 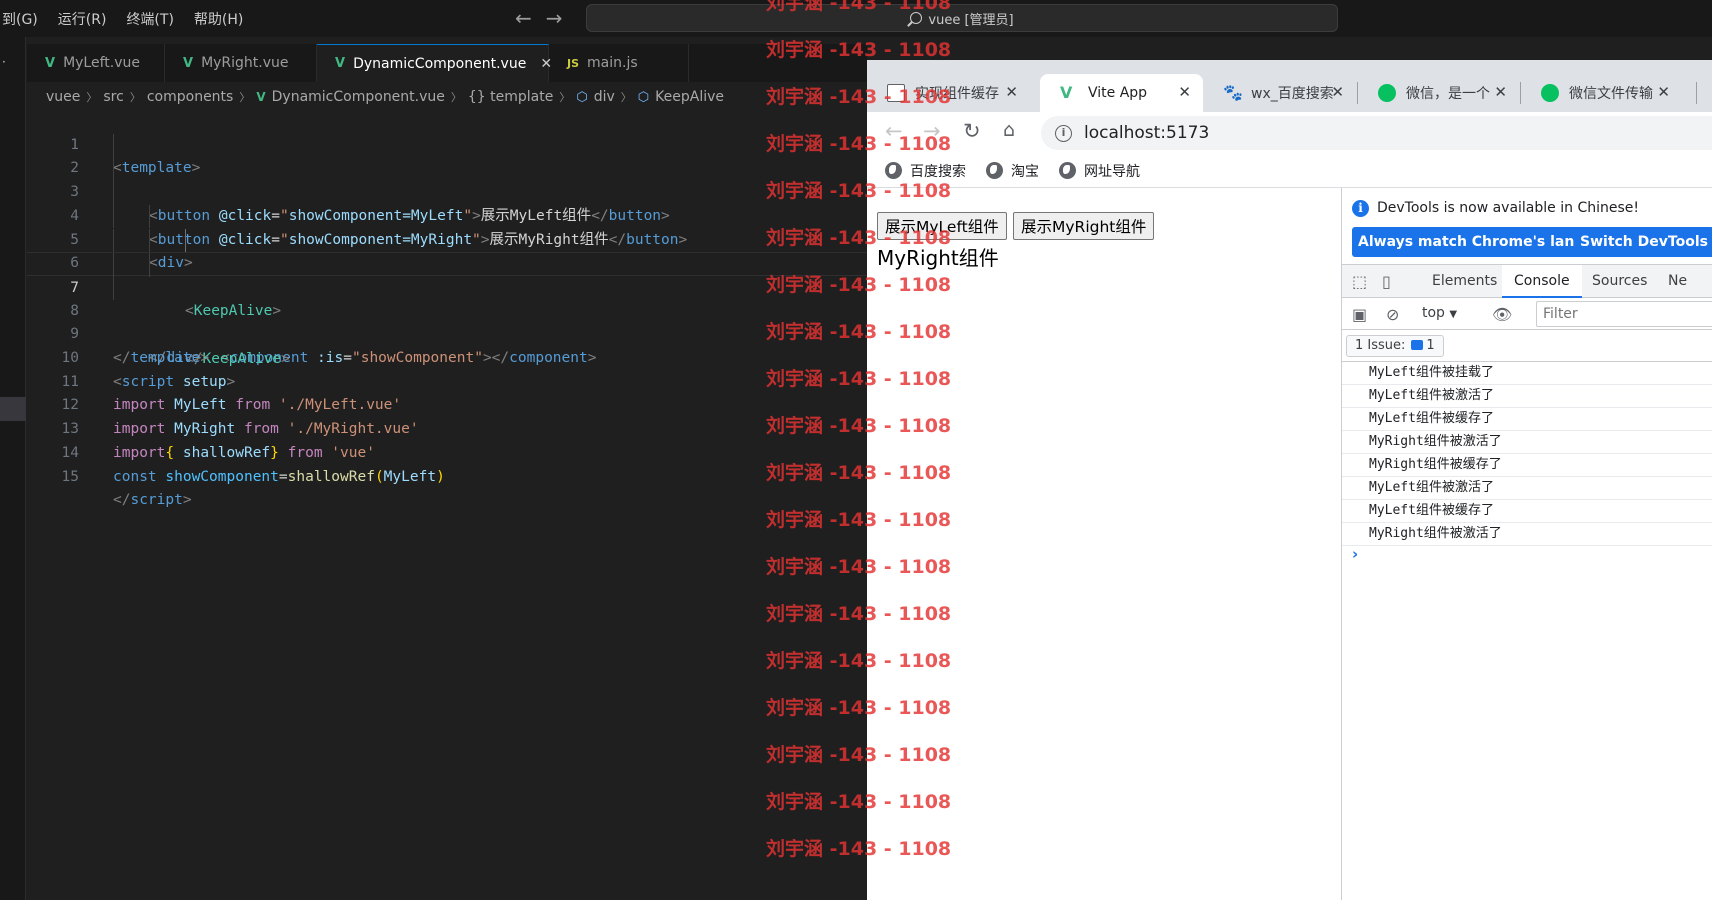 What do you see at coordinates (1392, 314) in the screenshot?
I see `clear-console-icon: ⊘` at bounding box center [1392, 314].